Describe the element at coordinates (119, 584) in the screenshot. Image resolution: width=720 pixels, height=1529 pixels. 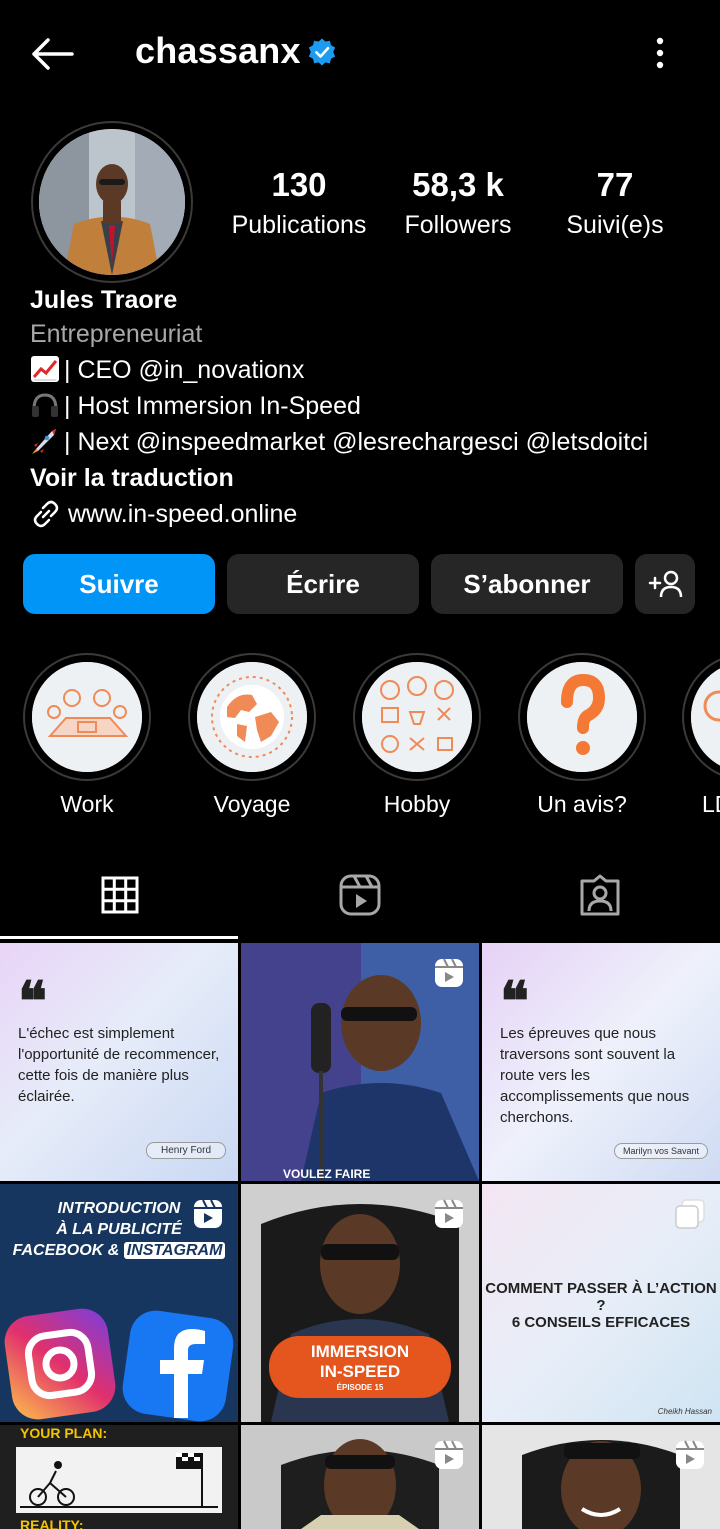
I see `follow-button: Suivre` at that location.